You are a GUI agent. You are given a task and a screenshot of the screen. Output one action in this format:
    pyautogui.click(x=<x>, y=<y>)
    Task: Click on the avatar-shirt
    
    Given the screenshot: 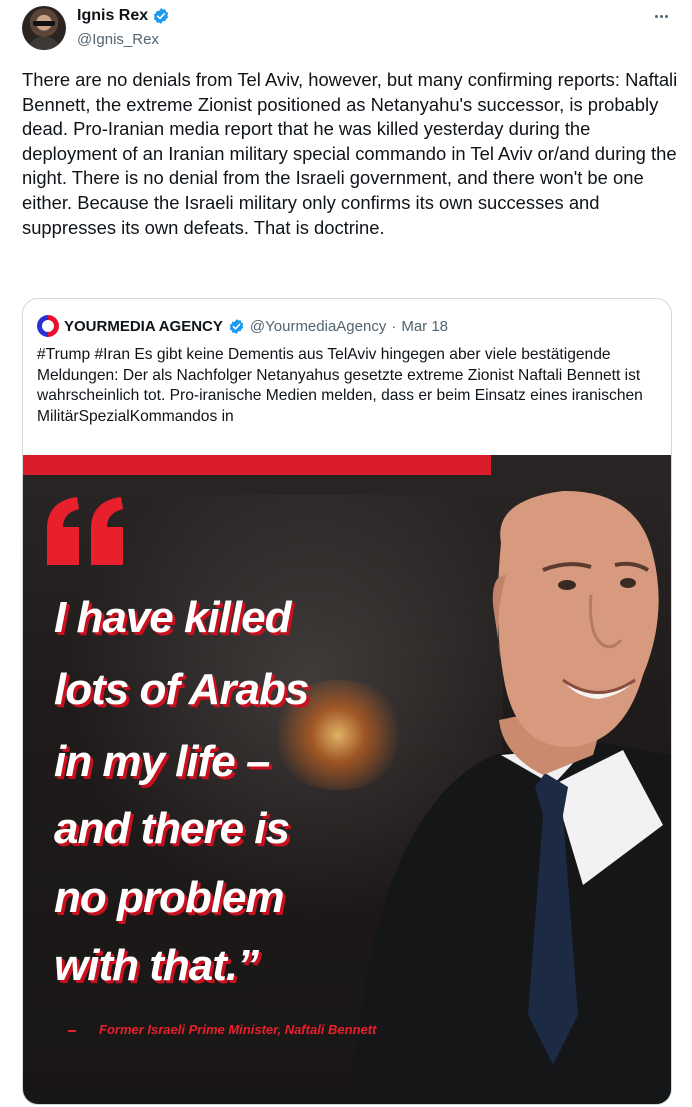 What is the action you would take?
    pyautogui.click(x=44, y=43)
    